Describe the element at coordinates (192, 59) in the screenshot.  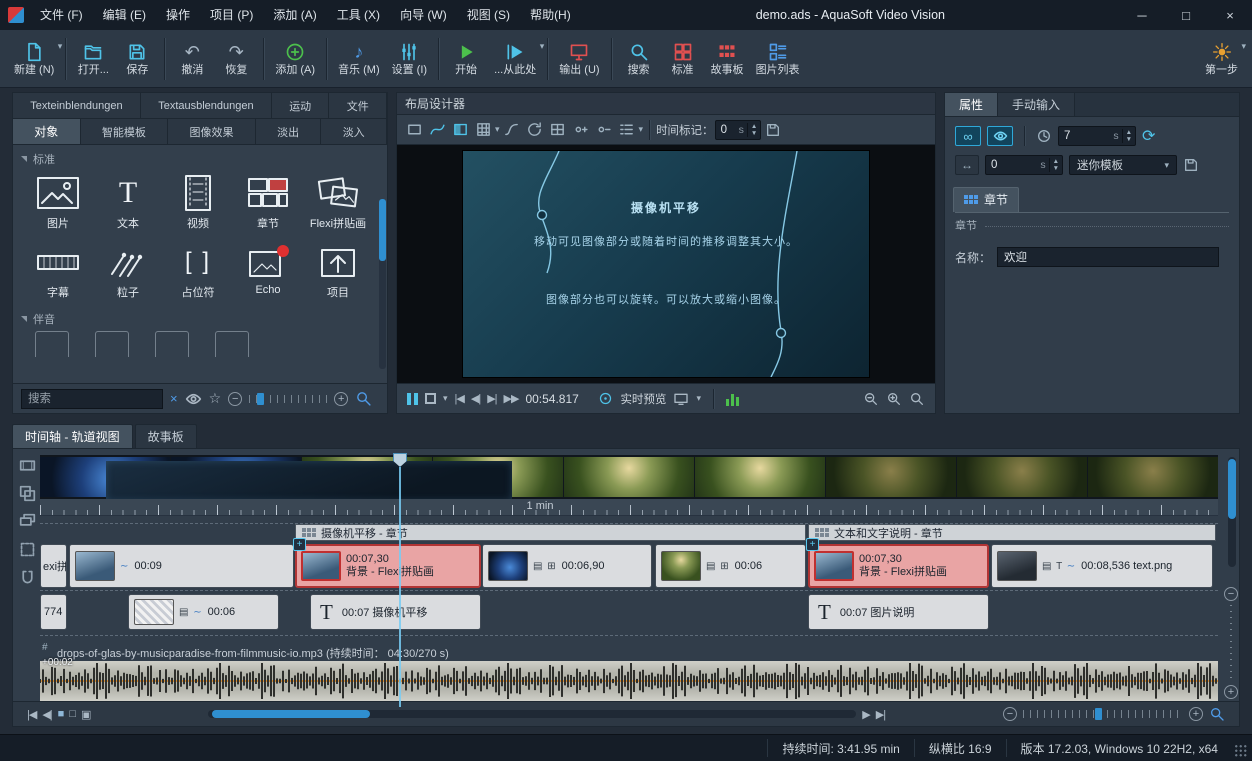
I see `undo-button: ↶ 撤消` at that location.